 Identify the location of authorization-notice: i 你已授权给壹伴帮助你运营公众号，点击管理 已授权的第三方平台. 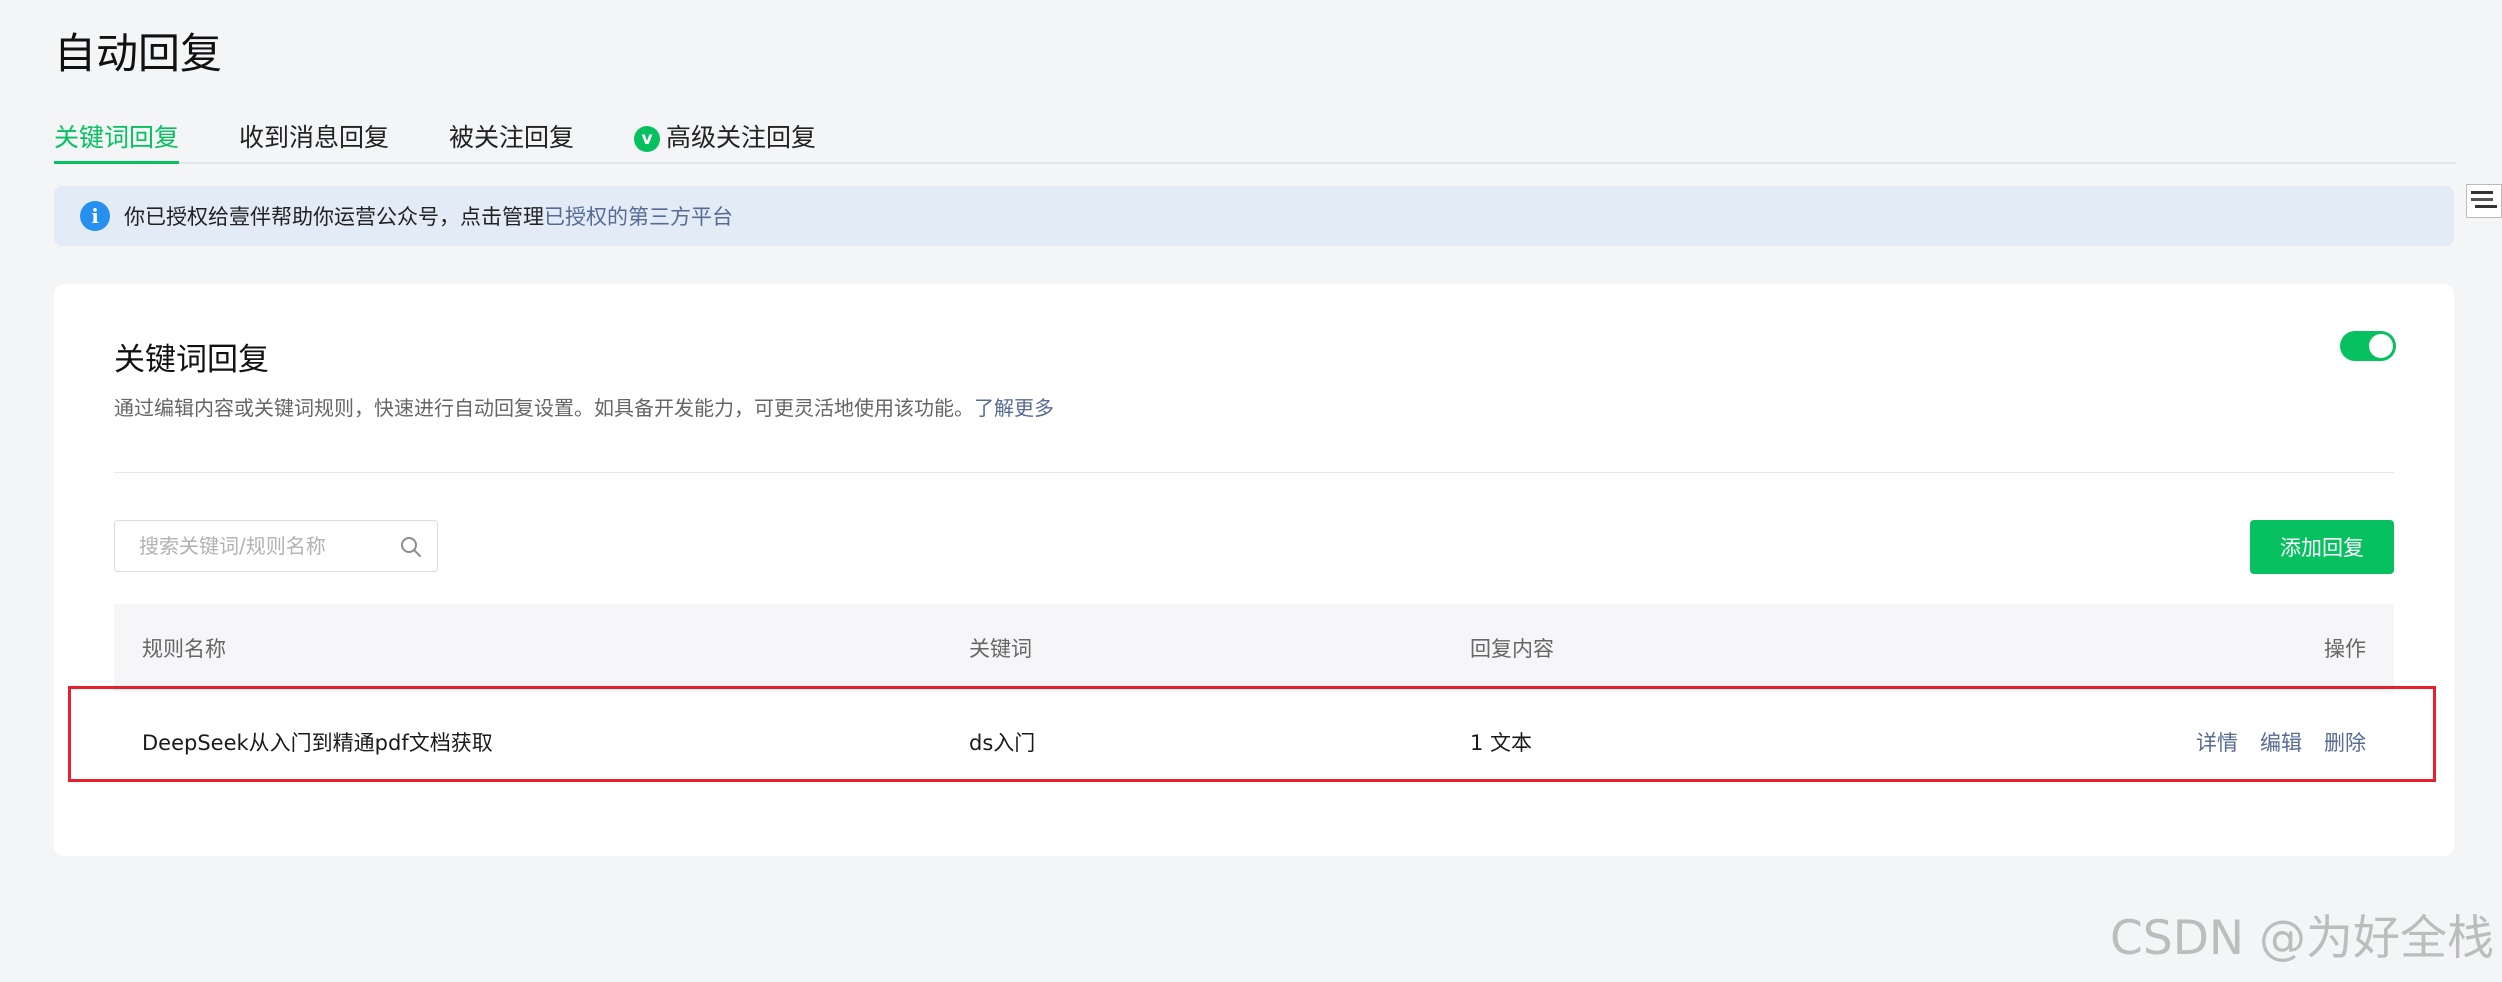
(1254, 216).